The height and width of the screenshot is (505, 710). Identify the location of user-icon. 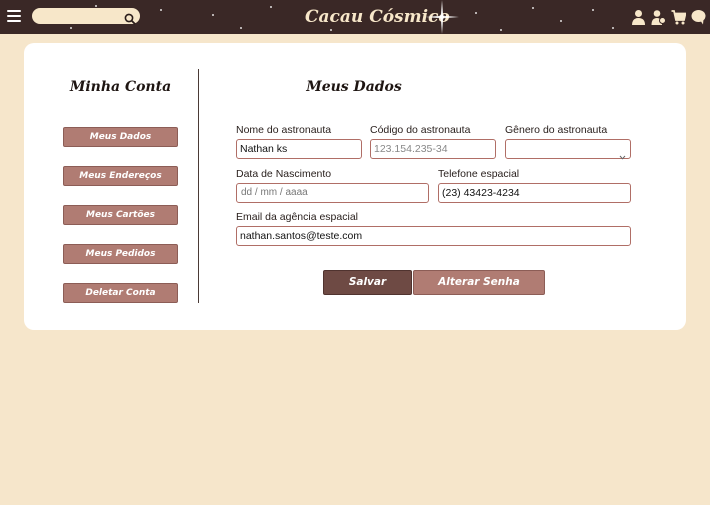
(638, 17).